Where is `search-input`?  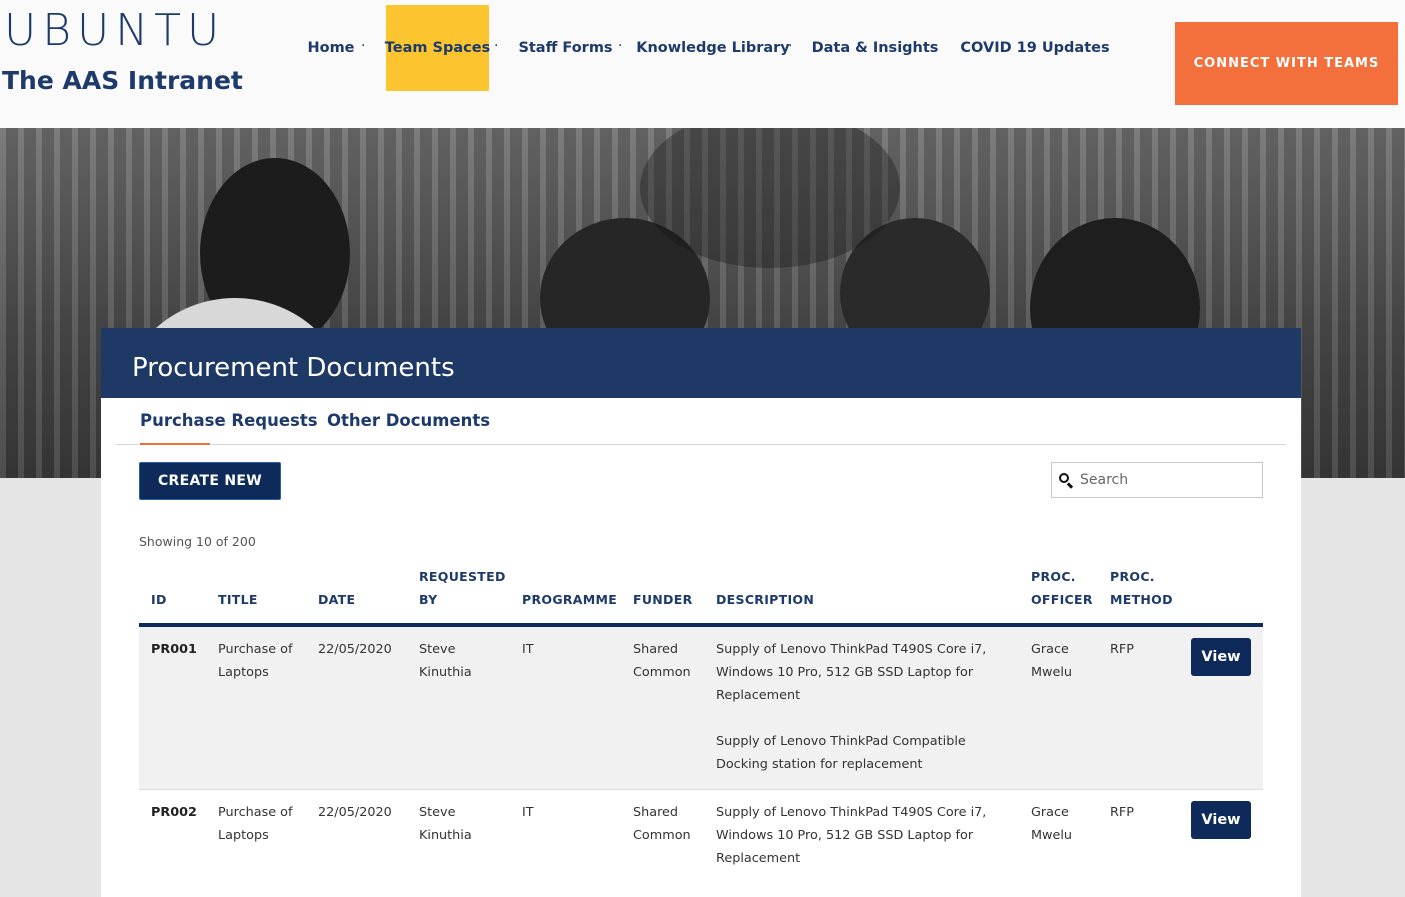 search-input is located at coordinates (1170, 480).